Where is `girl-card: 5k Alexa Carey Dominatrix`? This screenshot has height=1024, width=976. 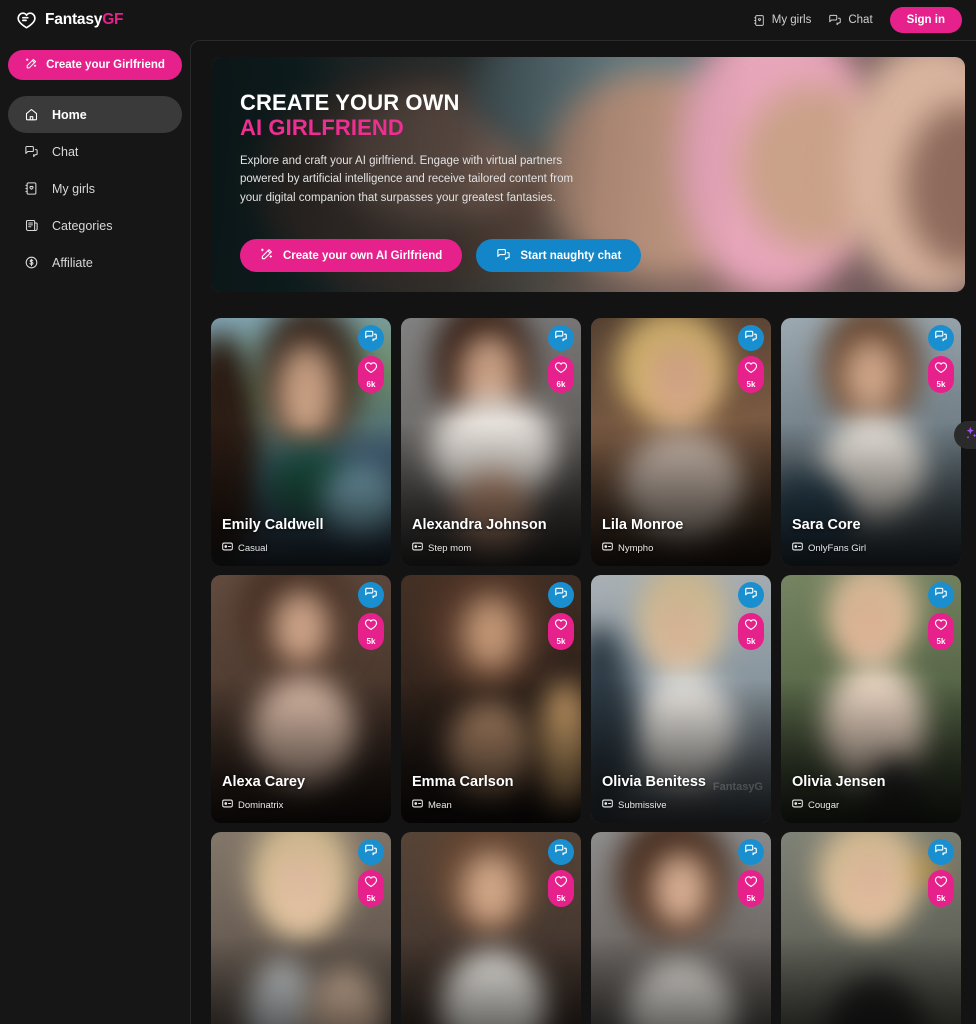
girl-card: 5k Alexa Carey Dominatrix is located at coordinates (301, 699).